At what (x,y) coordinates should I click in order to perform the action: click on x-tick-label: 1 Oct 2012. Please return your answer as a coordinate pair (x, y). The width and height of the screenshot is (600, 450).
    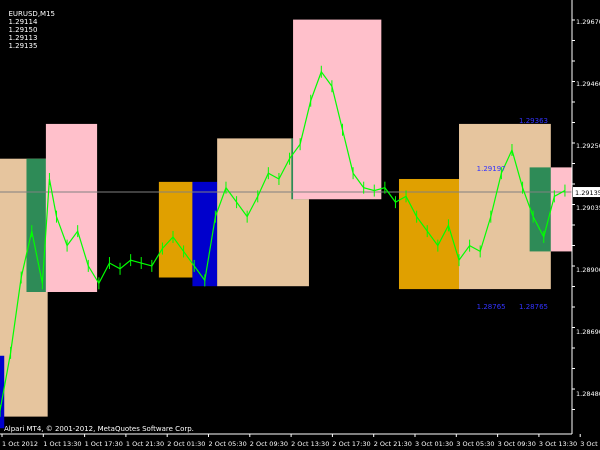
    Looking at the image, I should click on (20, 444).